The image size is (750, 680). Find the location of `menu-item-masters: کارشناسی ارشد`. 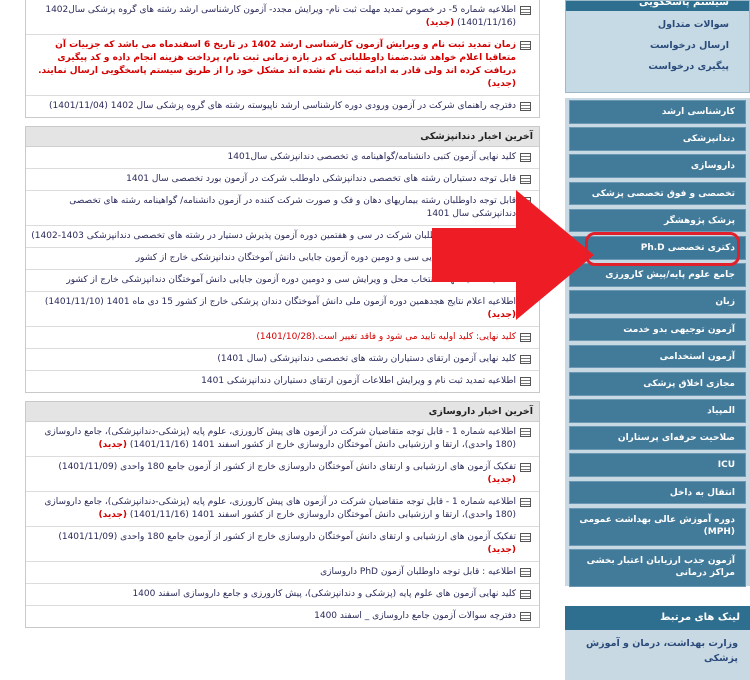

menu-item-masters: کارشناسی ارشد is located at coordinates (657, 112).